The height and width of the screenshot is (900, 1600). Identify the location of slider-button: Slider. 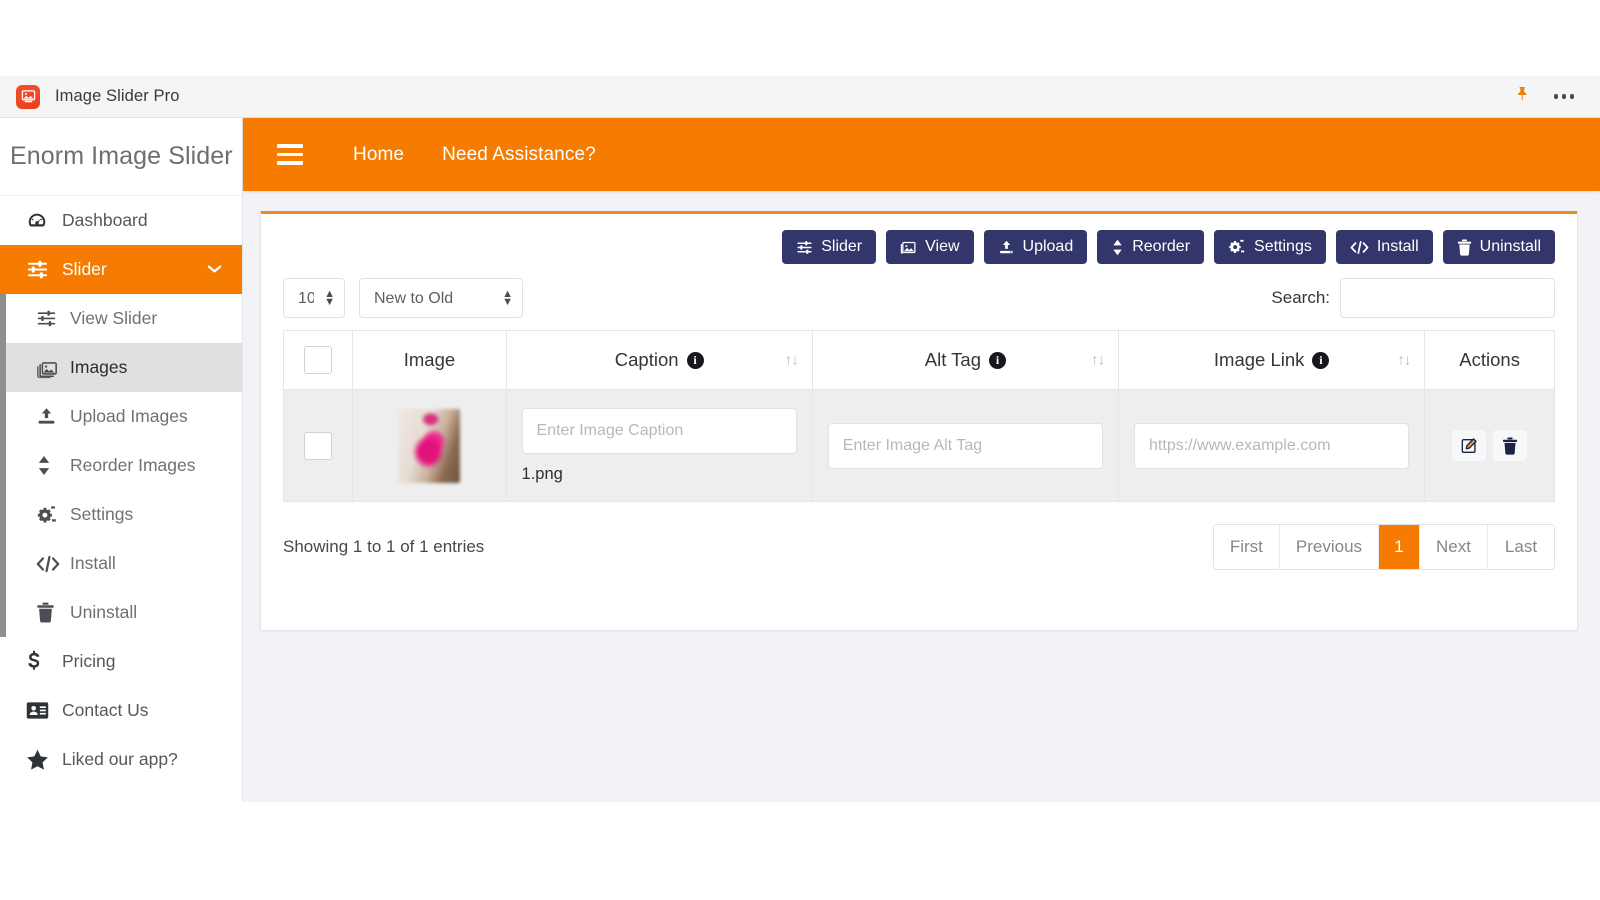
(829, 247).